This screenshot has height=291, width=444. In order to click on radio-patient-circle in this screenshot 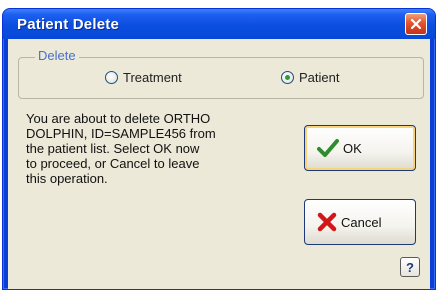, I will do `click(287, 77)`.